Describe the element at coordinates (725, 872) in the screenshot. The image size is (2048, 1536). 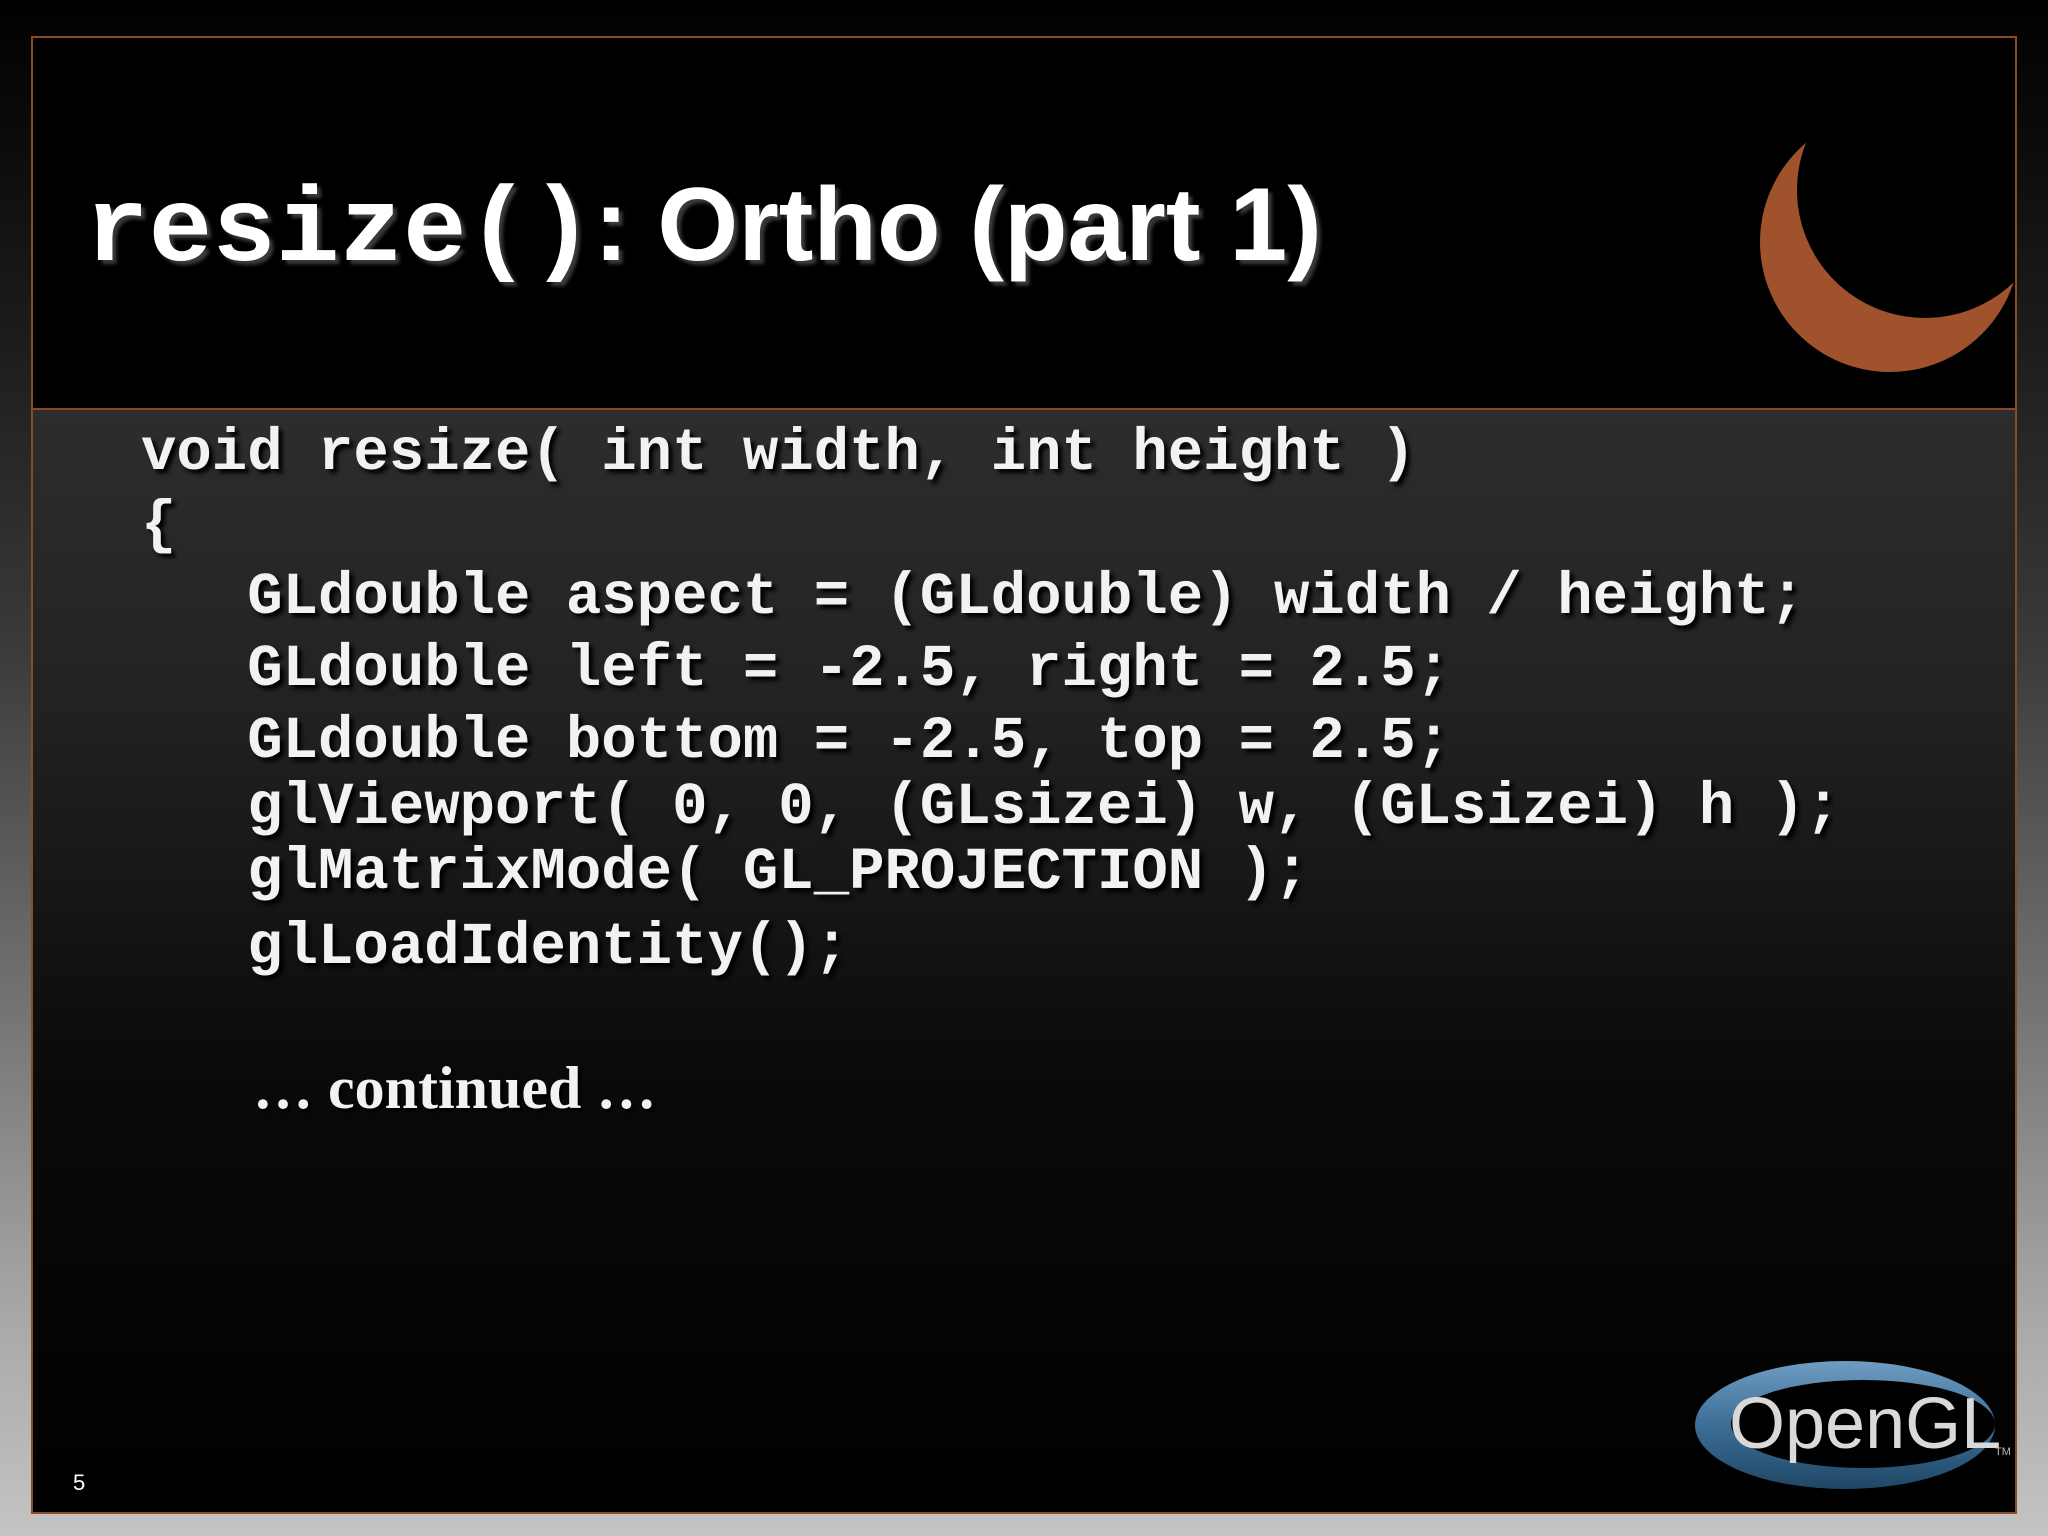
I see `code-line: glMatrixMode( GL_PROJECTION );` at that location.